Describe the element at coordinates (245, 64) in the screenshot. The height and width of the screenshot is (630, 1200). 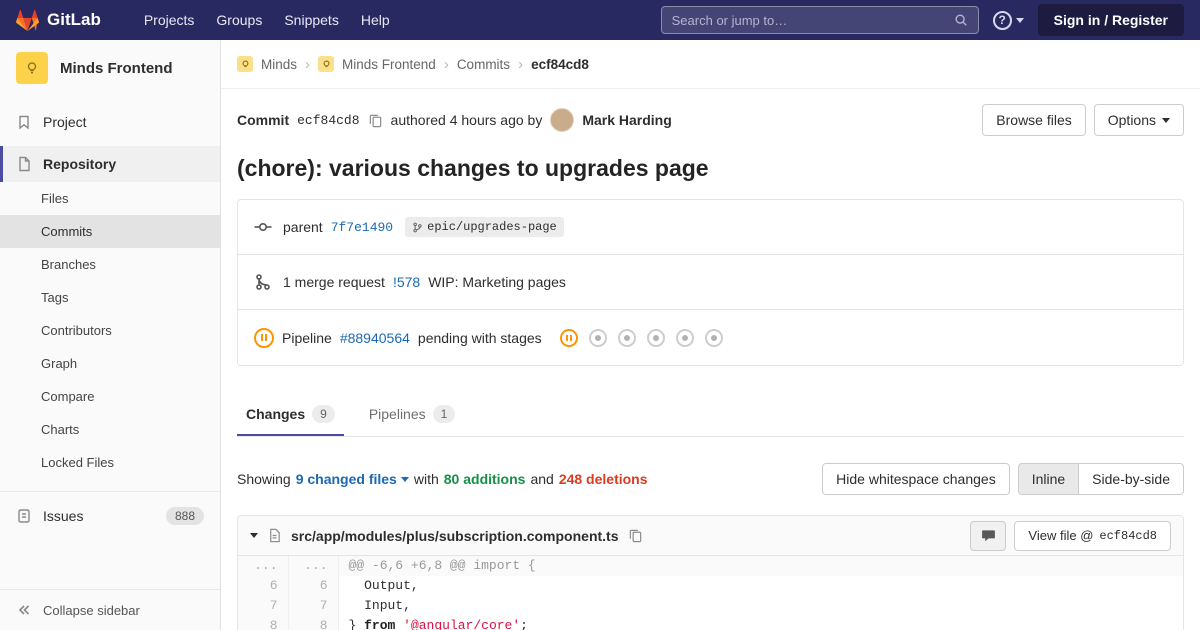
I see `minds-group-avatar` at that location.